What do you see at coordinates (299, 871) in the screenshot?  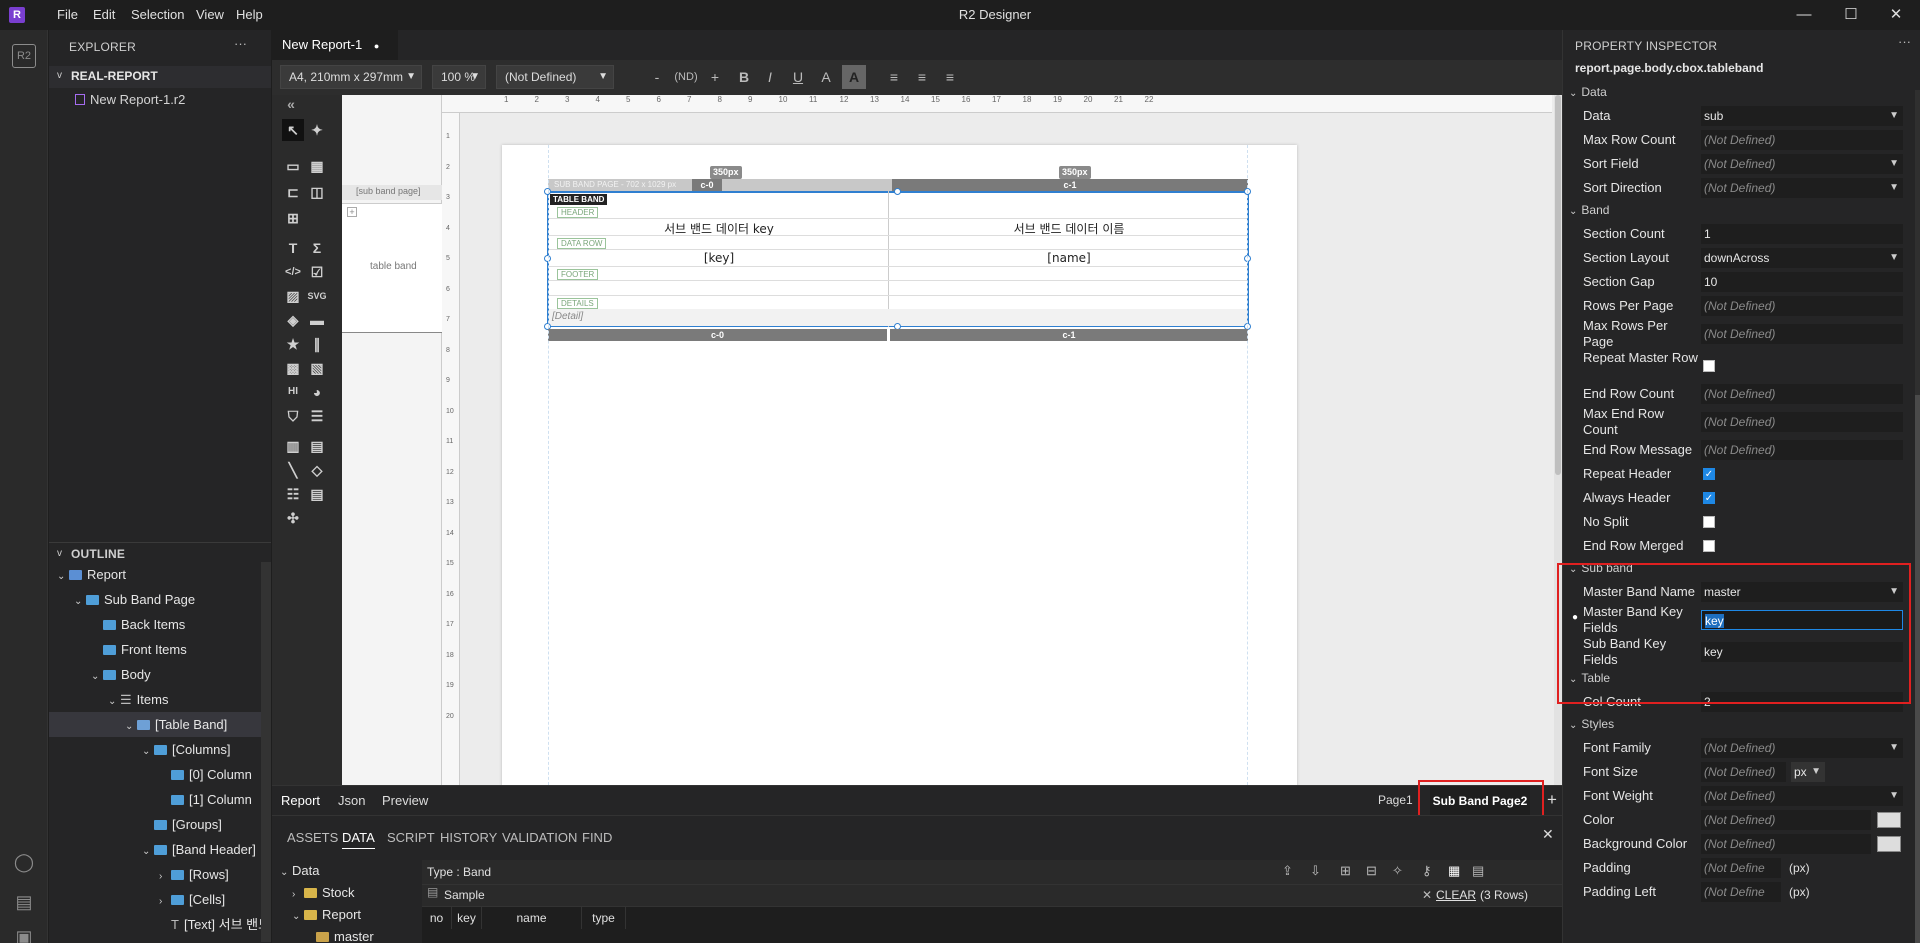 I see `data-tree-item: ⌄ Data` at bounding box center [299, 871].